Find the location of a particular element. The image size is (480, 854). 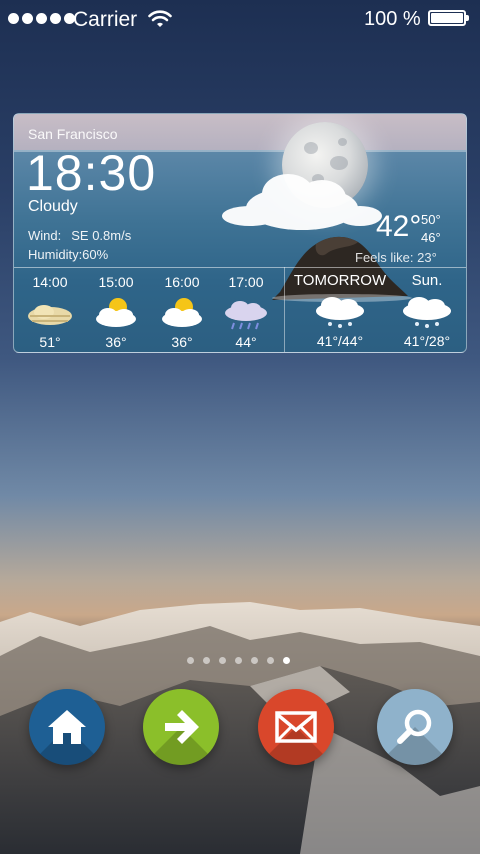

partly-sunny-hazy-icon is located at coordinates (50, 315).